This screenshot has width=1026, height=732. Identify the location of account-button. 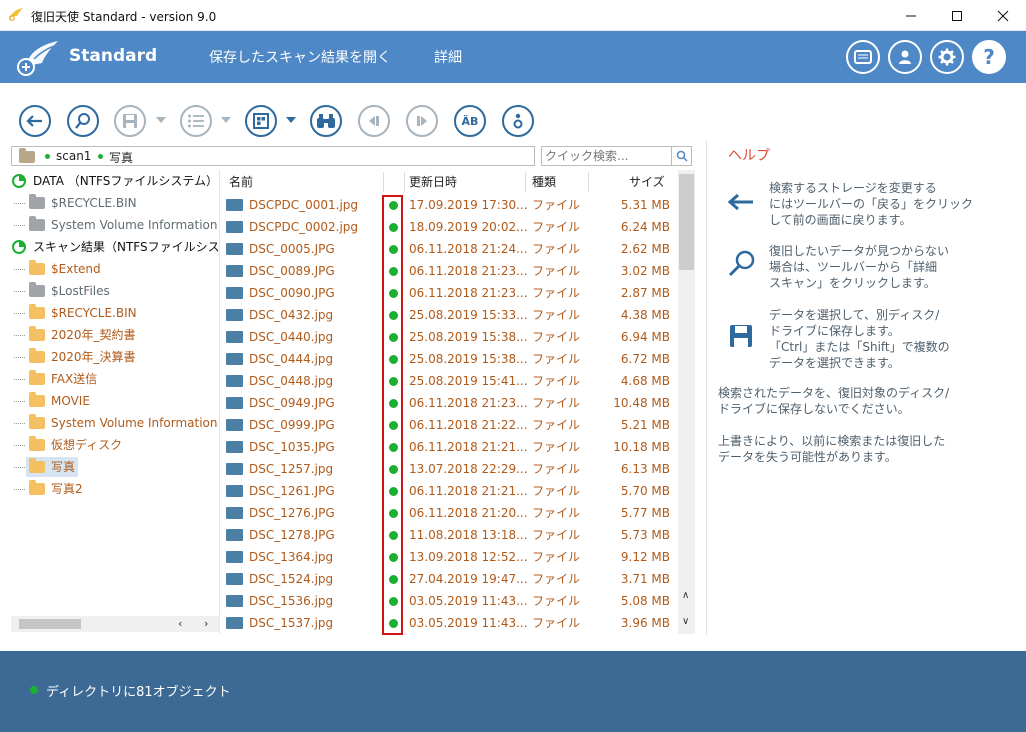
(905, 57).